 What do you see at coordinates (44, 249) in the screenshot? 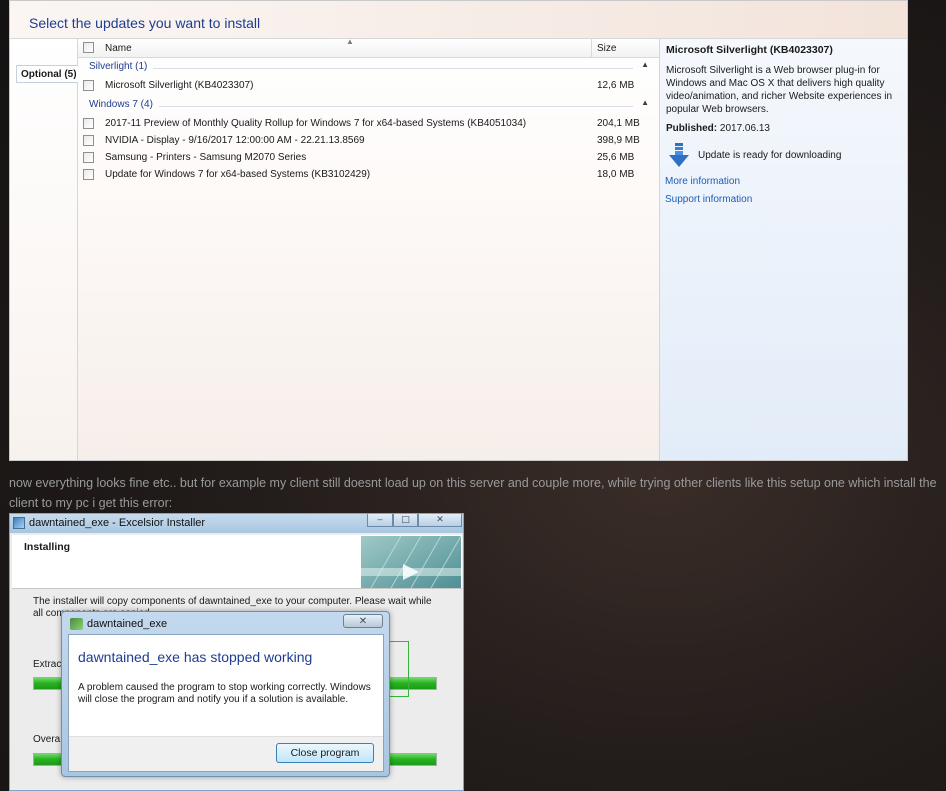
I see `update-category-column: Optional (5)` at bounding box center [44, 249].